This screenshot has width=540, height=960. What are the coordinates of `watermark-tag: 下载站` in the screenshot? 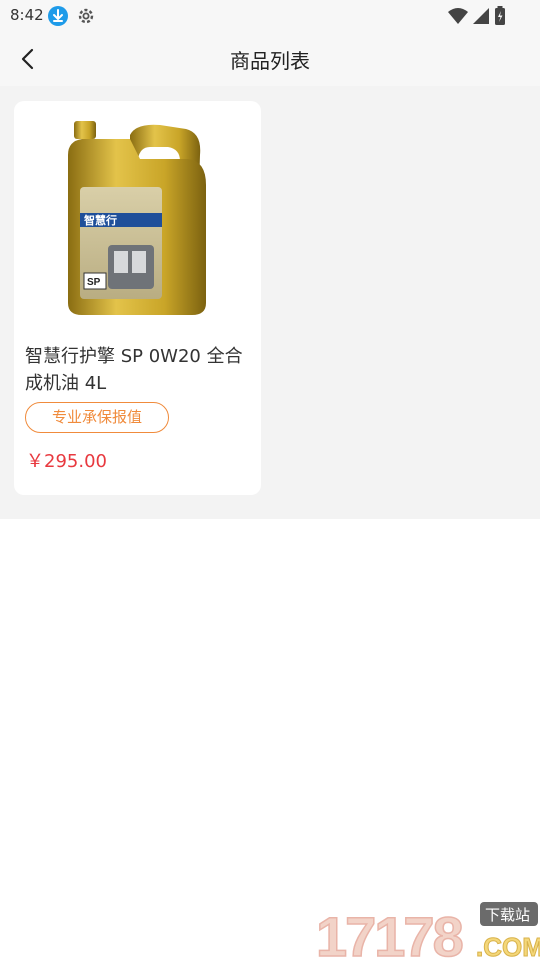 It's located at (507, 915).